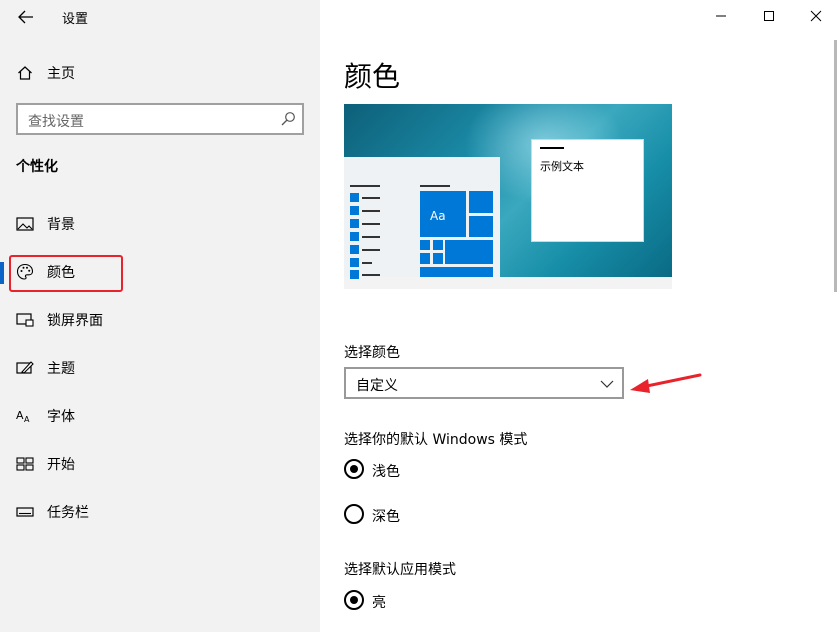  What do you see at coordinates (25, 512) in the screenshot?
I see `taskbar-icon` at bounding box center [25, 512].